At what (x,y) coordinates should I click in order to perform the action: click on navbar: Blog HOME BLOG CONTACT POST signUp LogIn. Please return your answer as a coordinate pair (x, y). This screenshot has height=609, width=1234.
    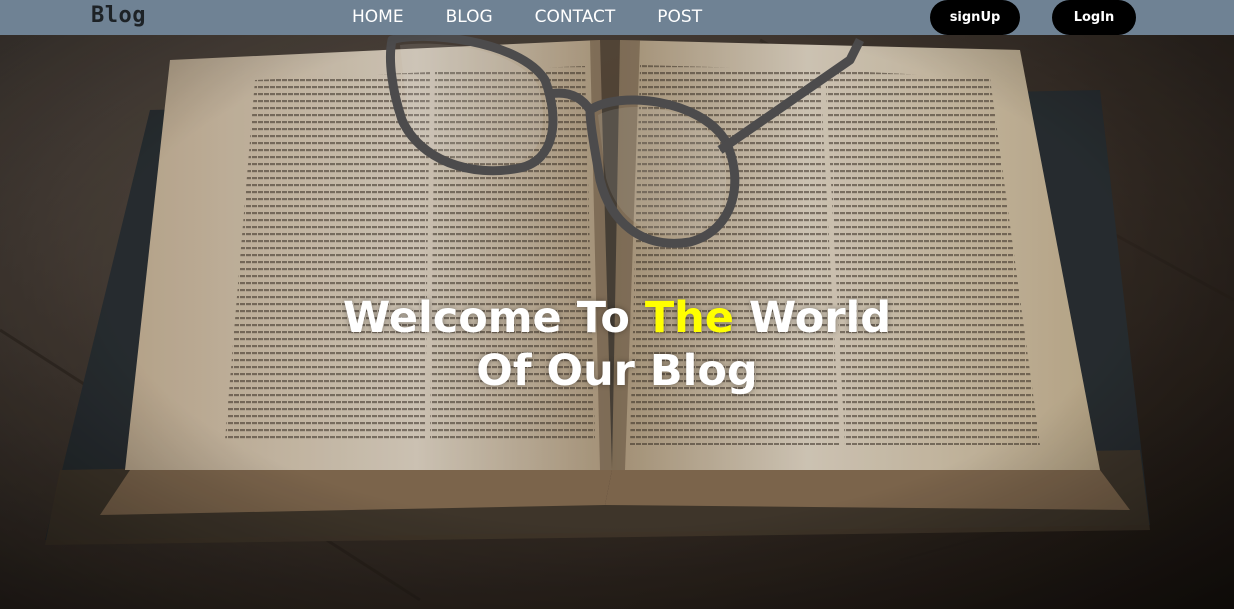
    Looking at the image, I should click on (617, 17).